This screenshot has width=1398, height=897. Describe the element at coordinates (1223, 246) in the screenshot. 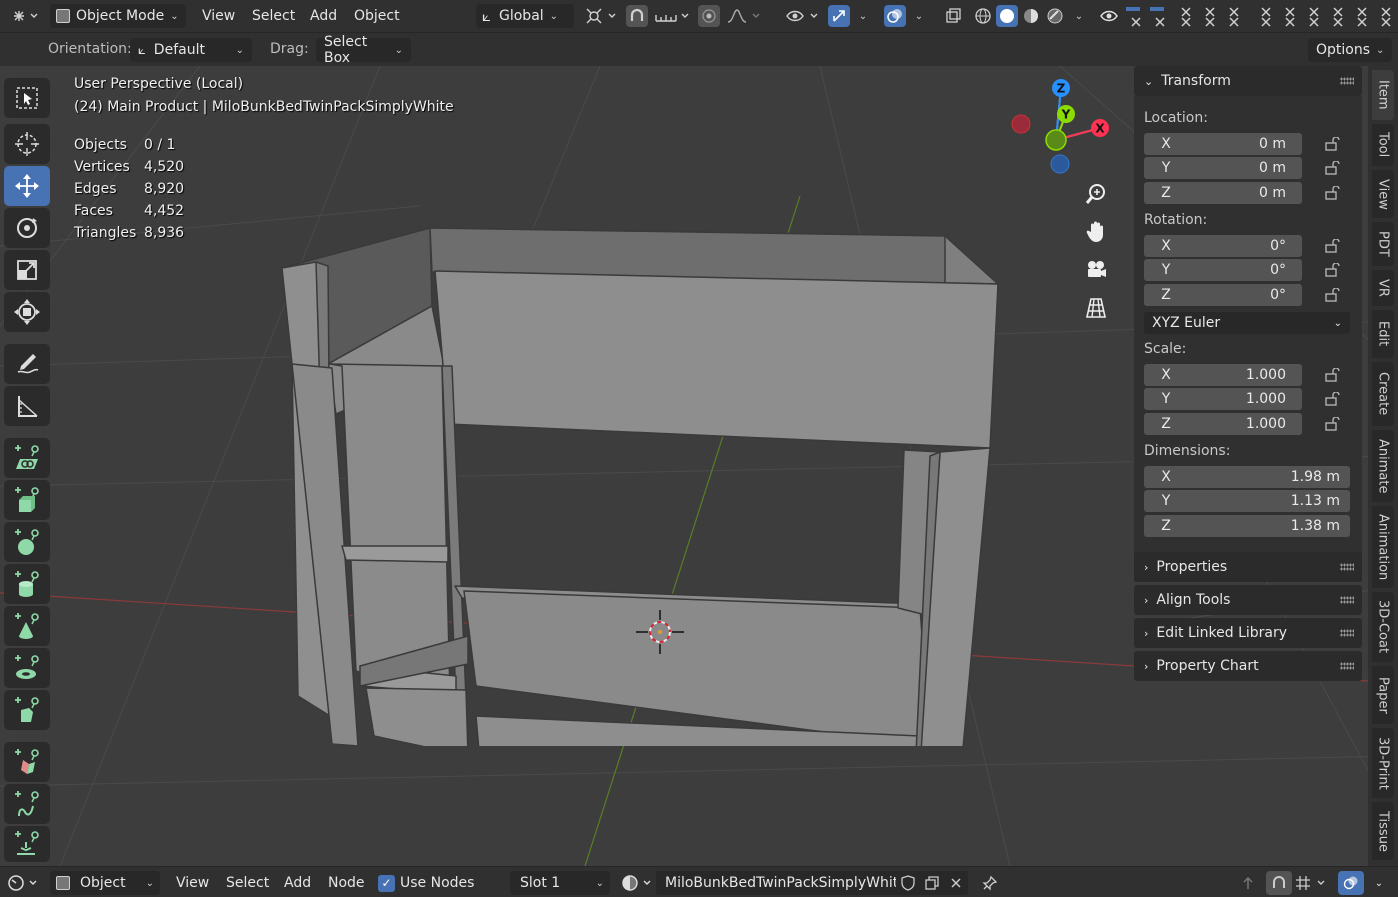

I see `rotation-x-field: X 0°` at that location.